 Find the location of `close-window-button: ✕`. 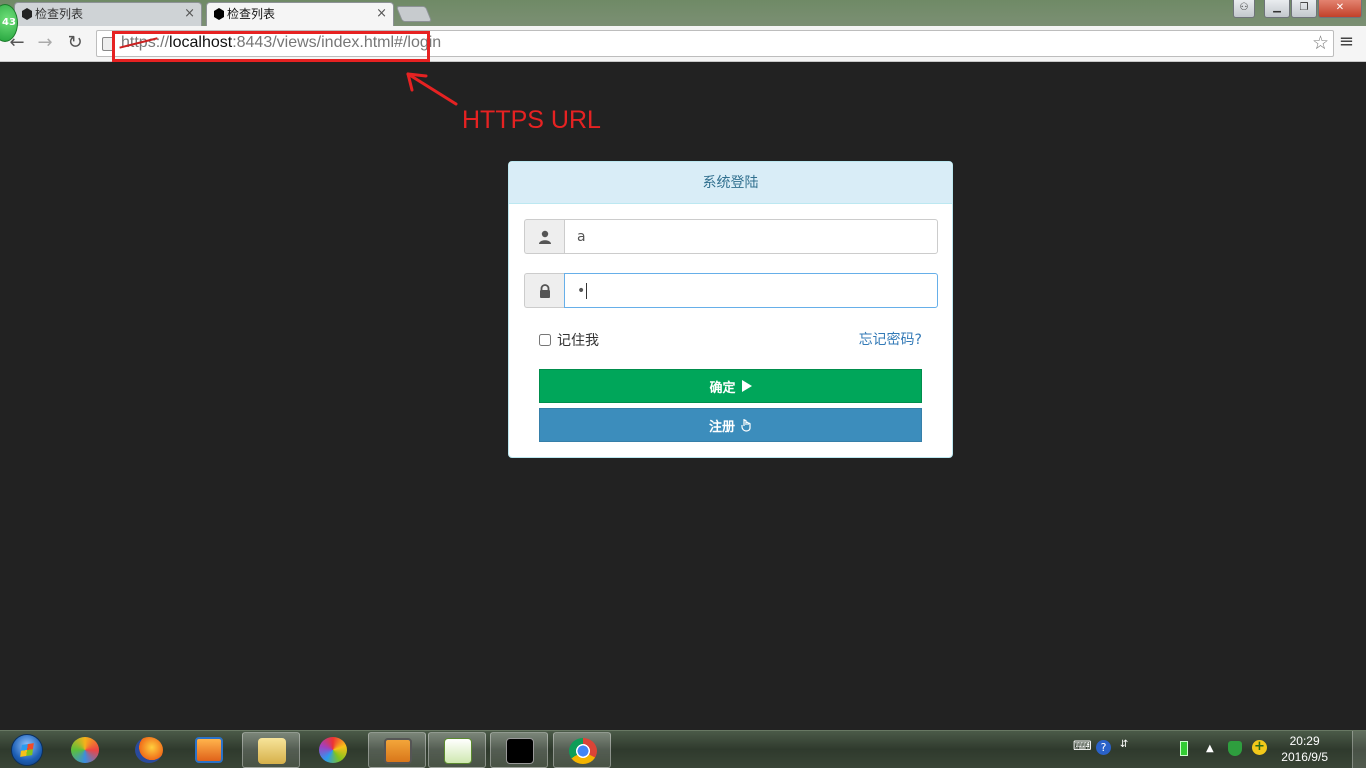

close-window-button: ✕ is located at coordinates (1340, 9).